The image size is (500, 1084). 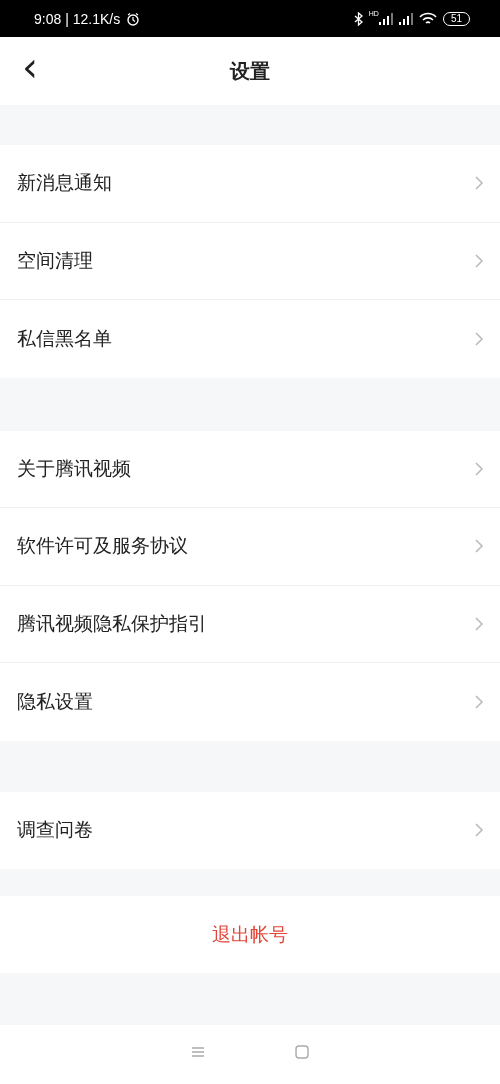 I want to click on back-button: ‹, so click(x=30, y=67).